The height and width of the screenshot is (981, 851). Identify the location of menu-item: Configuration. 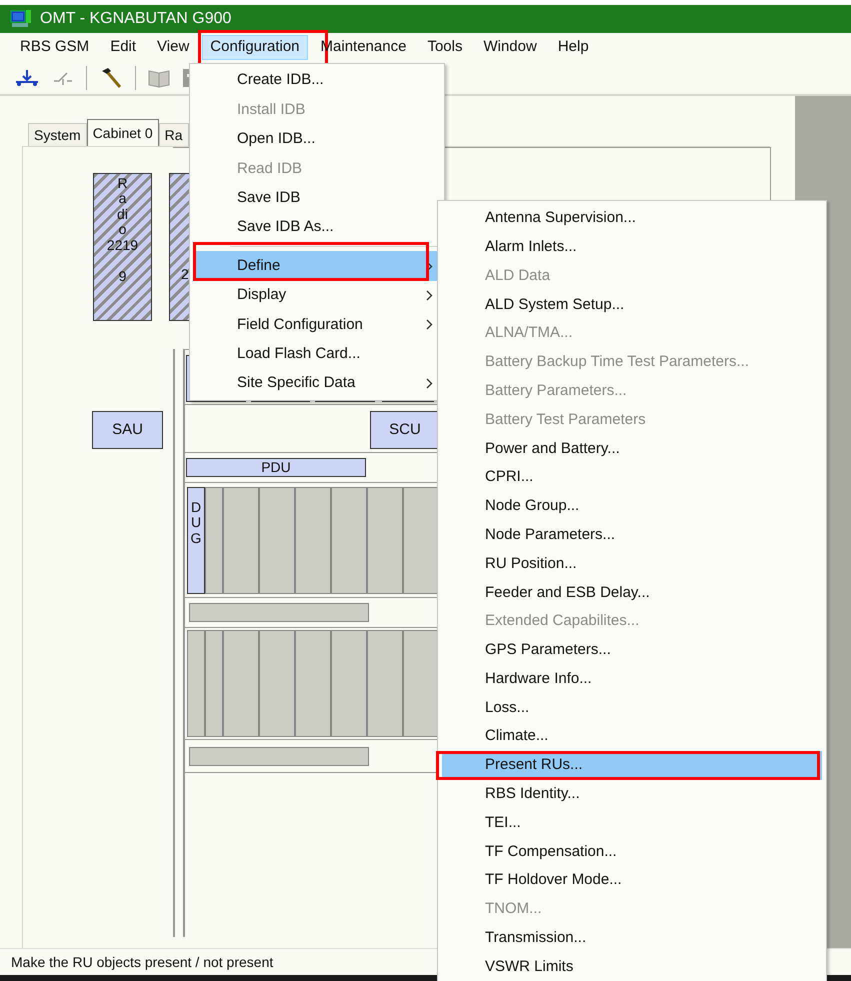
(255, 47).